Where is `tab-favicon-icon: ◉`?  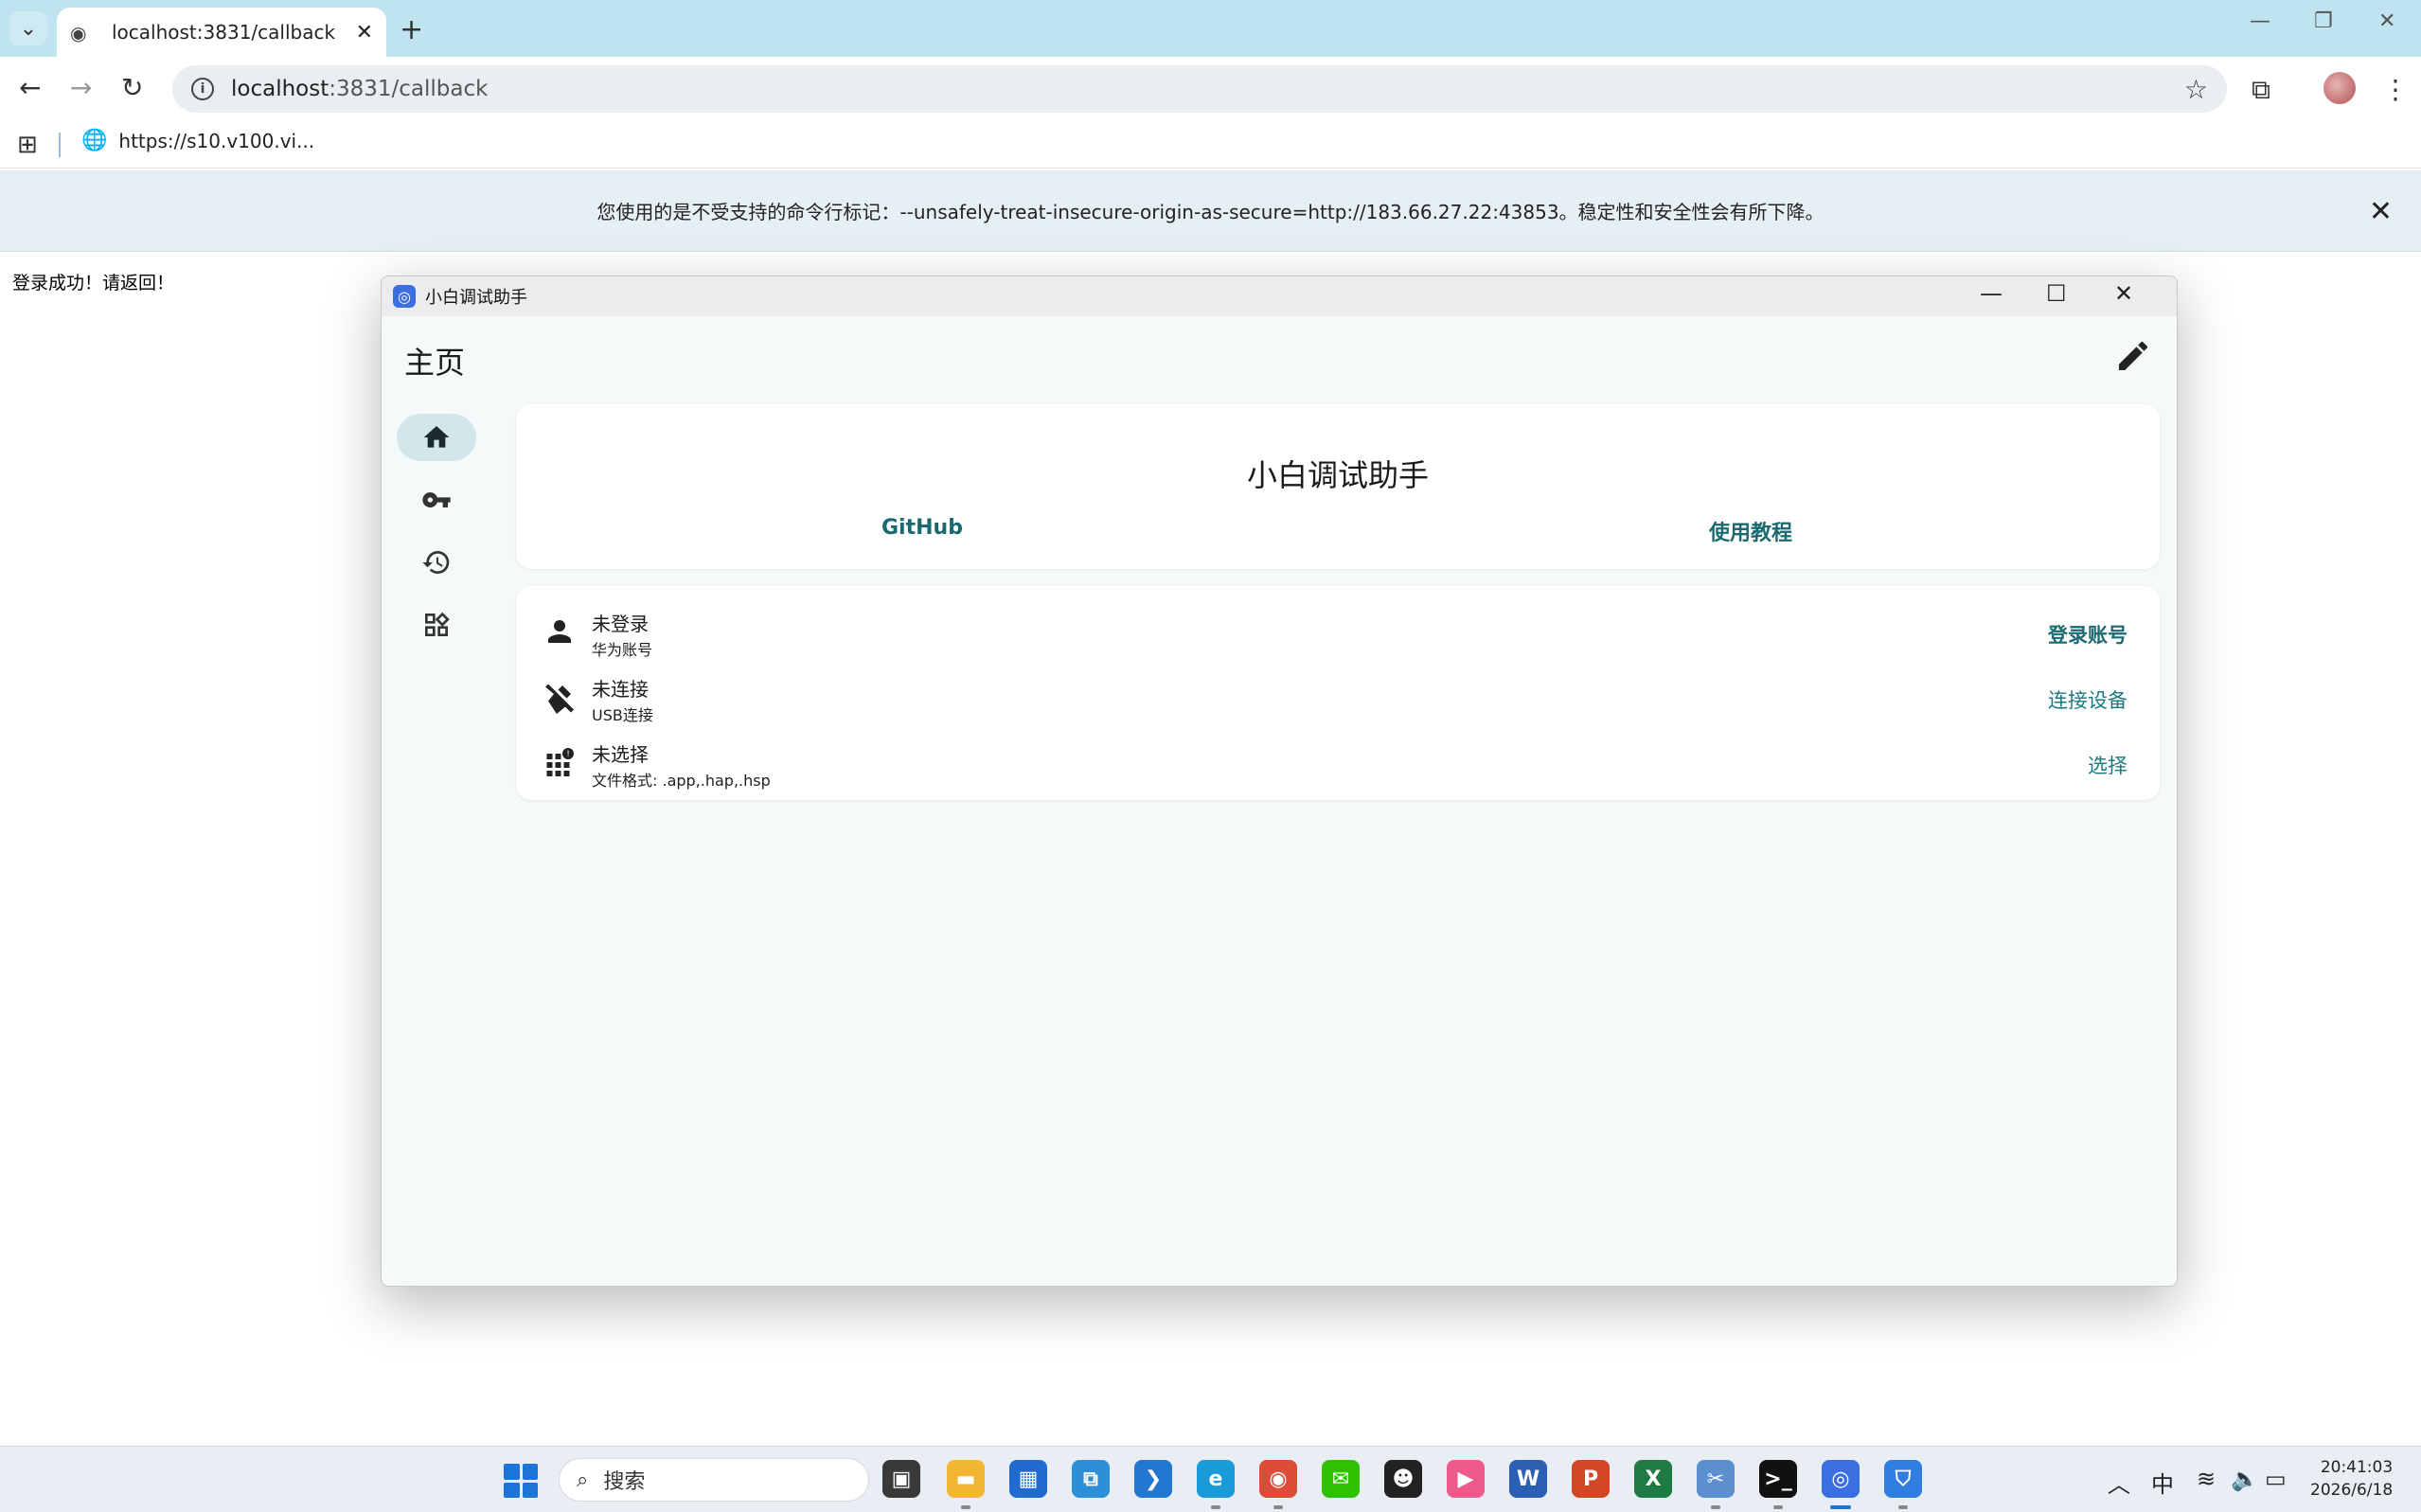 tab-favicon-icon: ◉ is located at coordinates (78, 33).